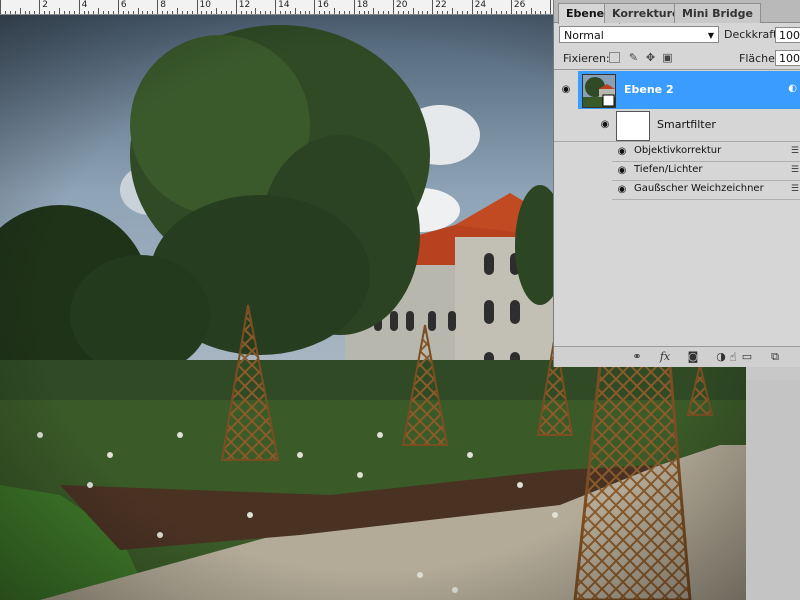 The width and height of the screenshot is (800, 600). What do you see at coordinates (792, 88) in the screenshot?
I see `smart-filter-icon: ◐` at bounding box center [792, 88].